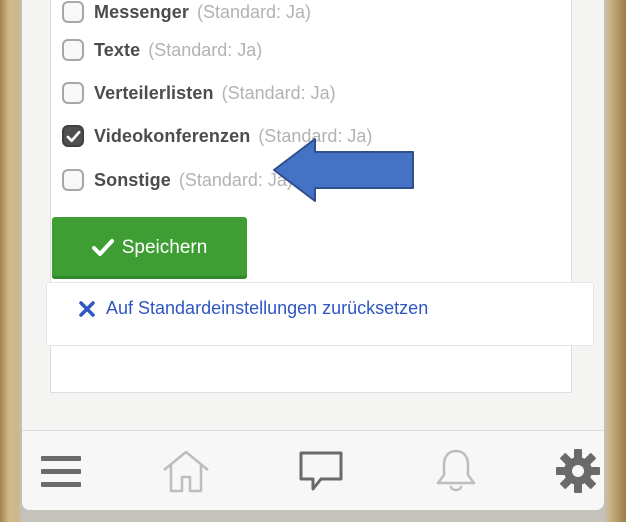 This screenshot has width=626, height=522. What do you see at coordinates (61, 471) in the screenshot?
I see `menu-icon` at bounding box center [61, 471].